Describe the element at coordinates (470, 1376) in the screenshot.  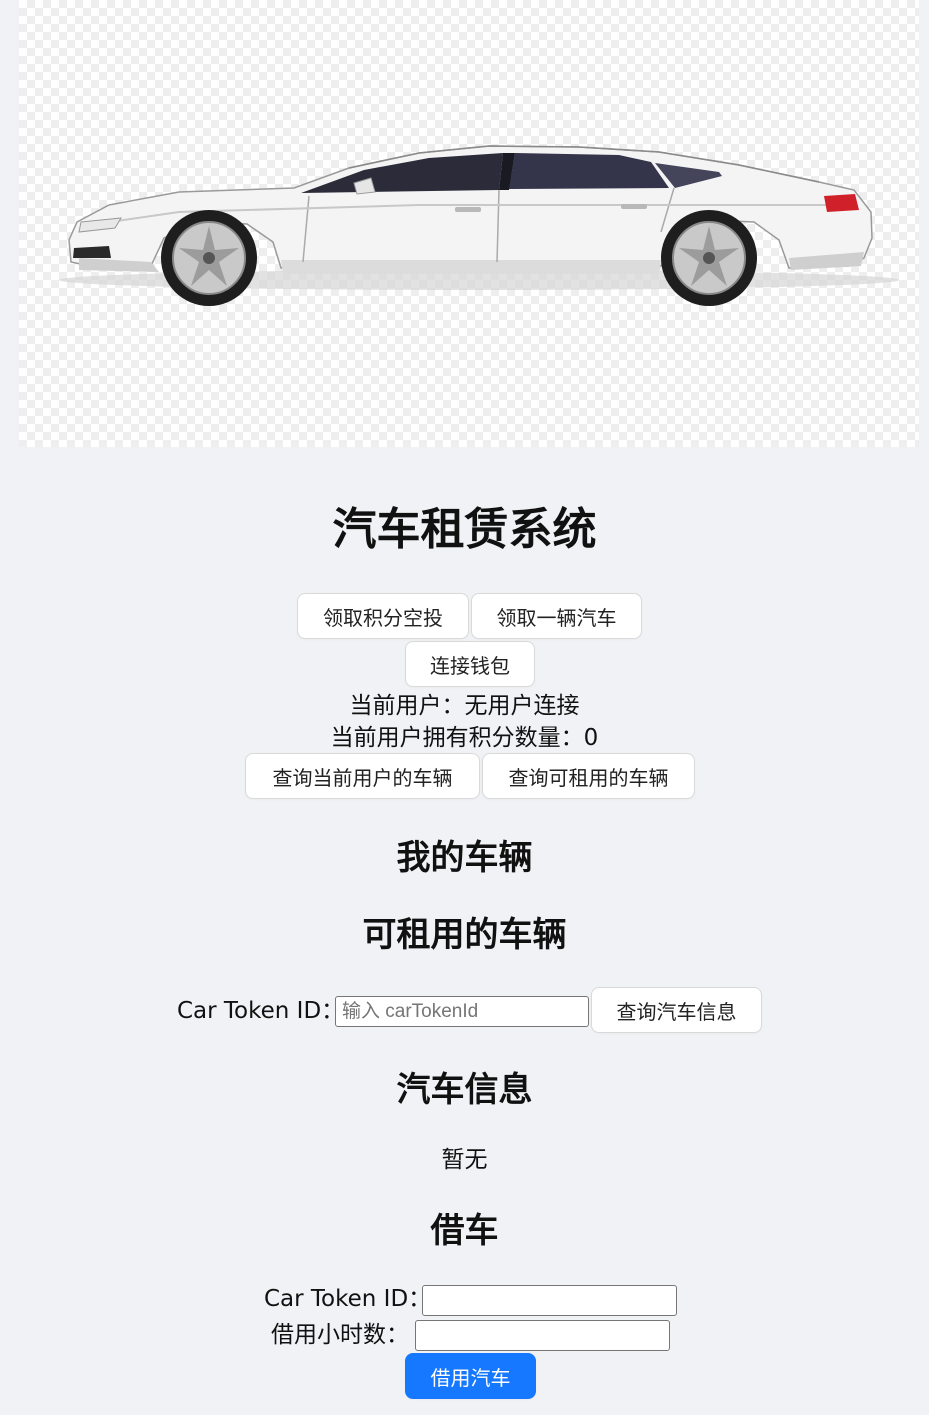
I see `borrow-car-button: 借用汽车` at that location.